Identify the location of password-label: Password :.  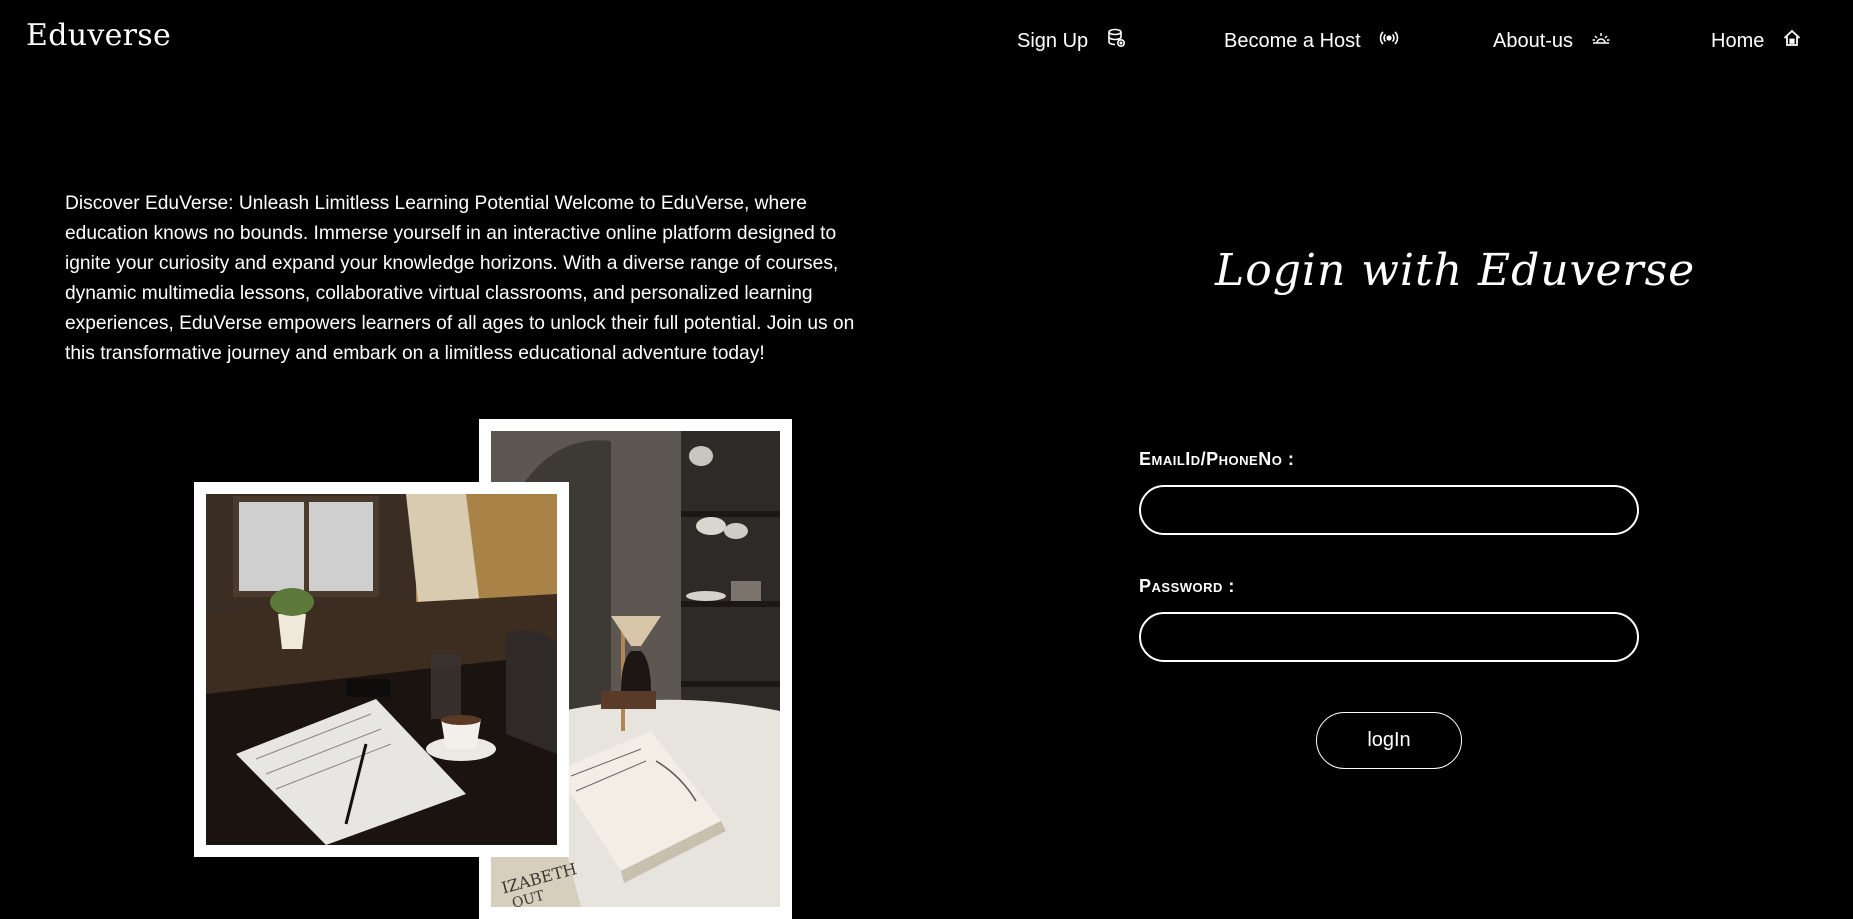
(1187, 586).